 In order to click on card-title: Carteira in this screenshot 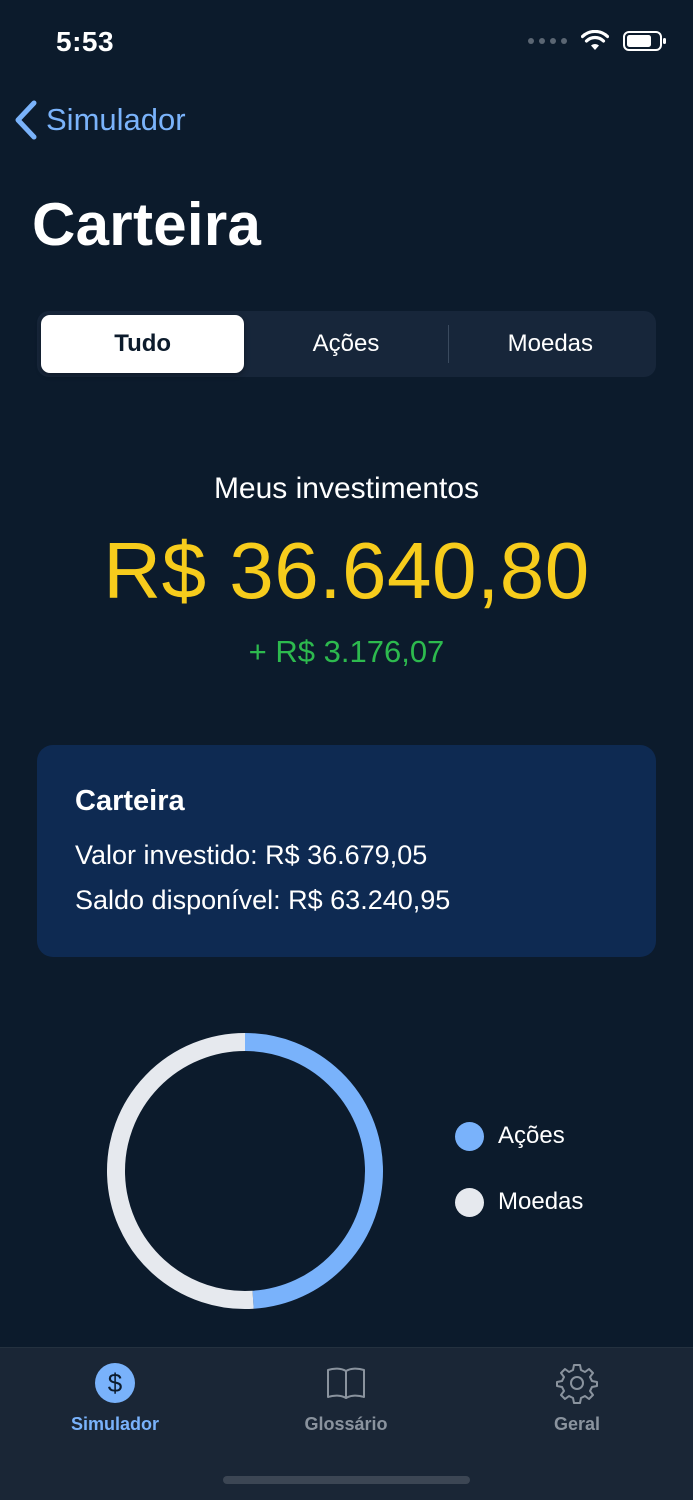, I will do `click(130, 801)`.